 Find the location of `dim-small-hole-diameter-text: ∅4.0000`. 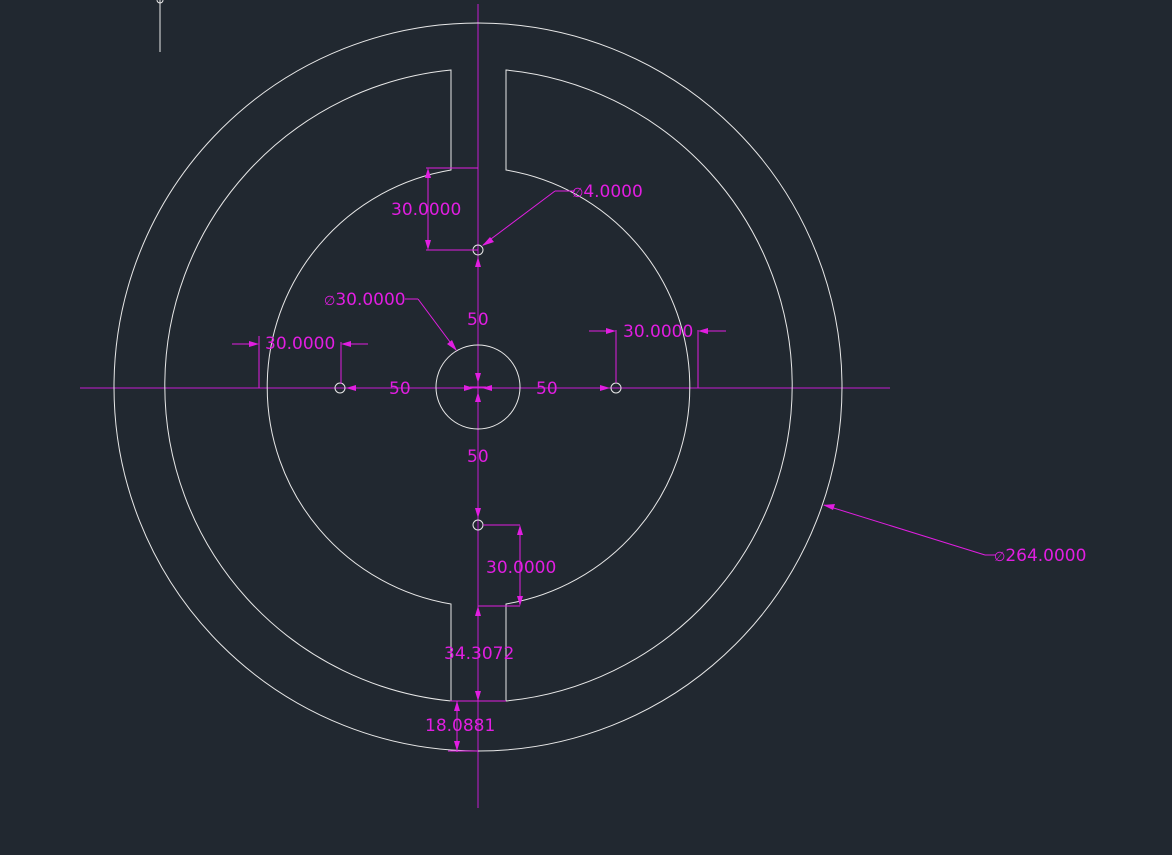

dim-small-hole-diameter-text: ∅4.0000 is located at coordinates (607, 192).